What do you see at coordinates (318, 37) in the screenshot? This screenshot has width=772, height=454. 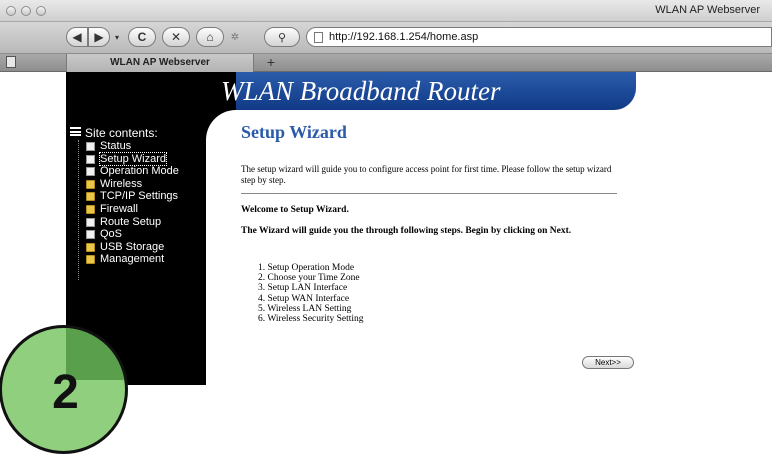 I see `page-icon` at bounding box center [318, 37].